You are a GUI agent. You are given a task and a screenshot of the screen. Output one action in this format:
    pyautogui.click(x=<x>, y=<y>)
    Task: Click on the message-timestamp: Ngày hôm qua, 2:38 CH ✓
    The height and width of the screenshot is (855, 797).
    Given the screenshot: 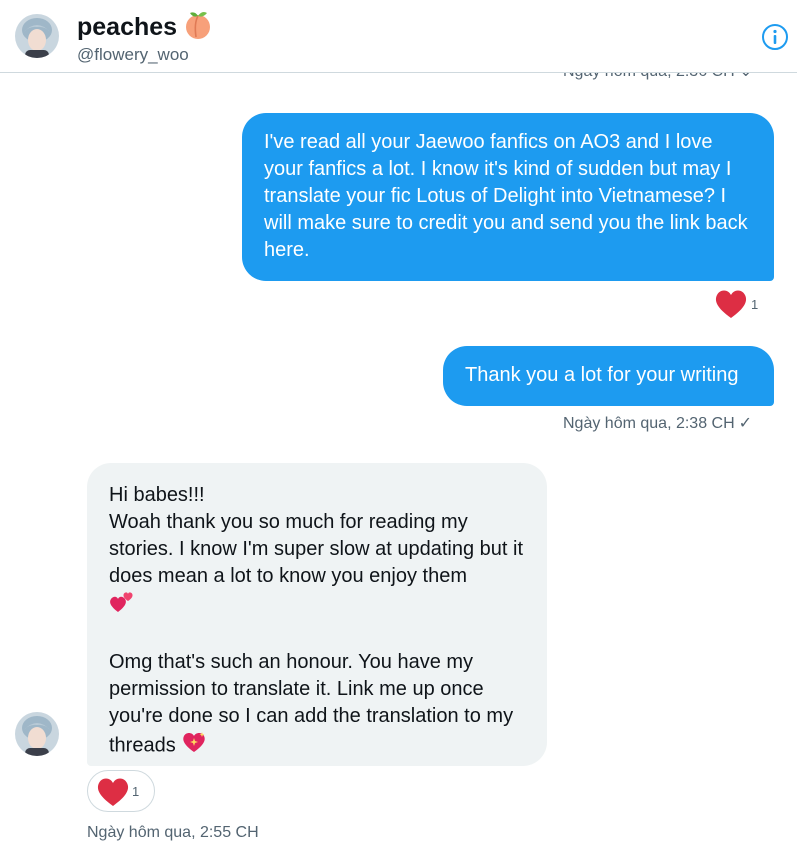 What is the action you would take?
    pyautogui.click(x=658, y=423)
    